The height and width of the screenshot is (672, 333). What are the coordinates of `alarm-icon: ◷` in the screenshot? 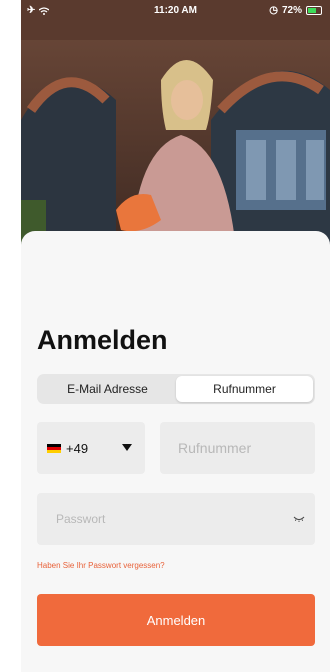 It's located at (273, 10).